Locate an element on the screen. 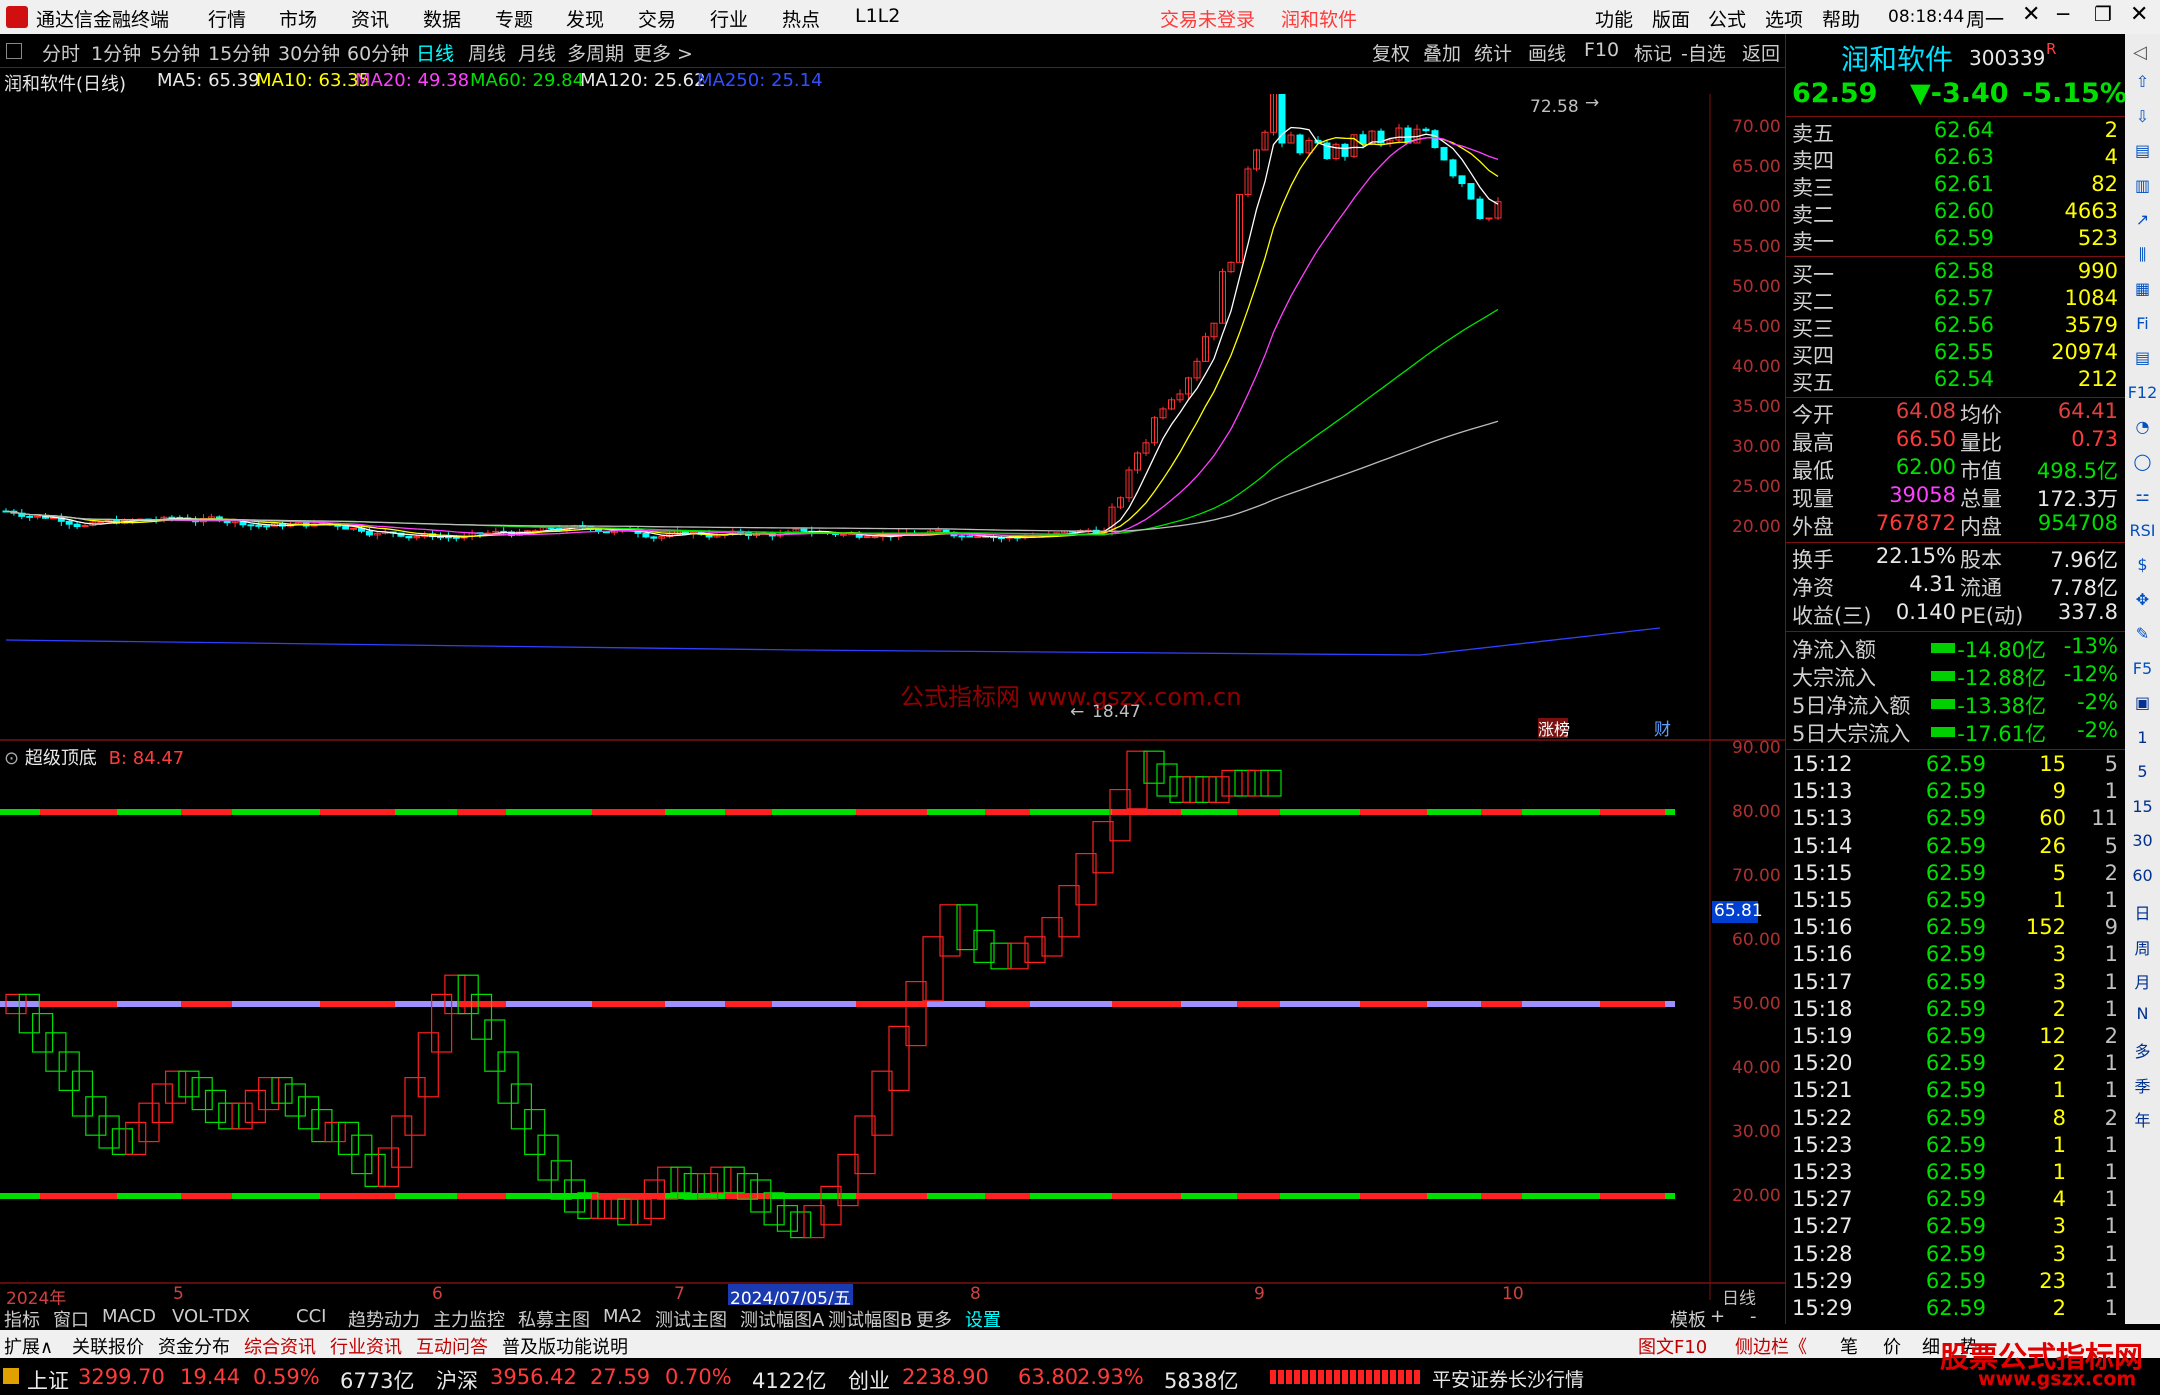  indicator-tab-0: 指标 is located at coordinates (22, 1319).